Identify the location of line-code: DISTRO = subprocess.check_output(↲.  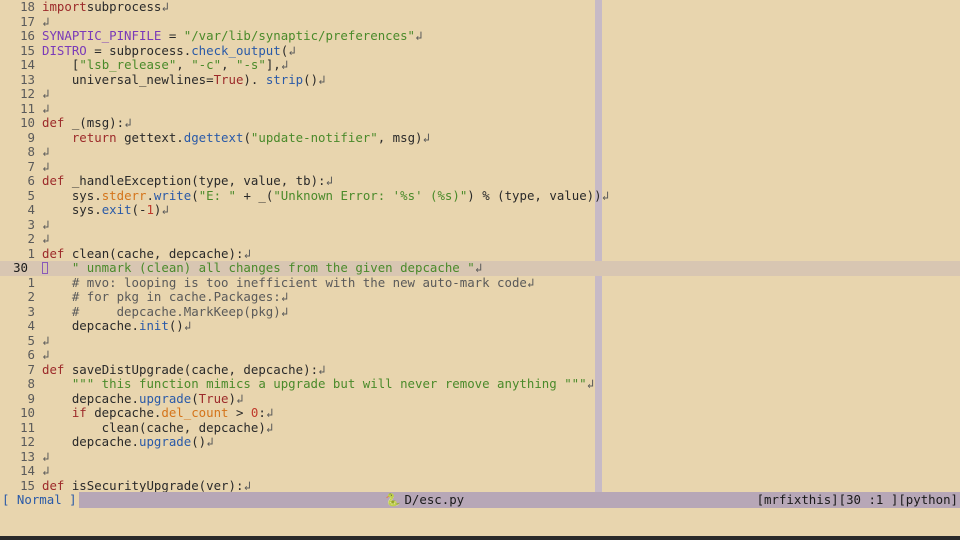
(169, 50).